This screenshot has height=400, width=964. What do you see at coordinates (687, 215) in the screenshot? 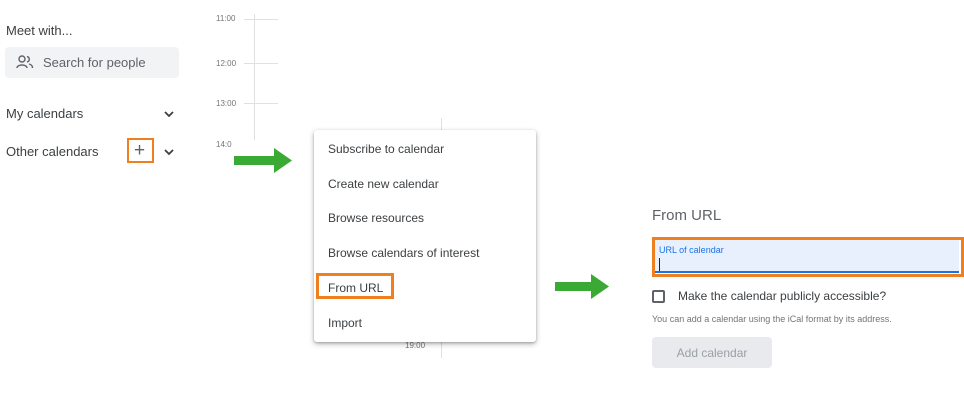
I see `from-url-title: From URL` at bounding box center [687, 215].